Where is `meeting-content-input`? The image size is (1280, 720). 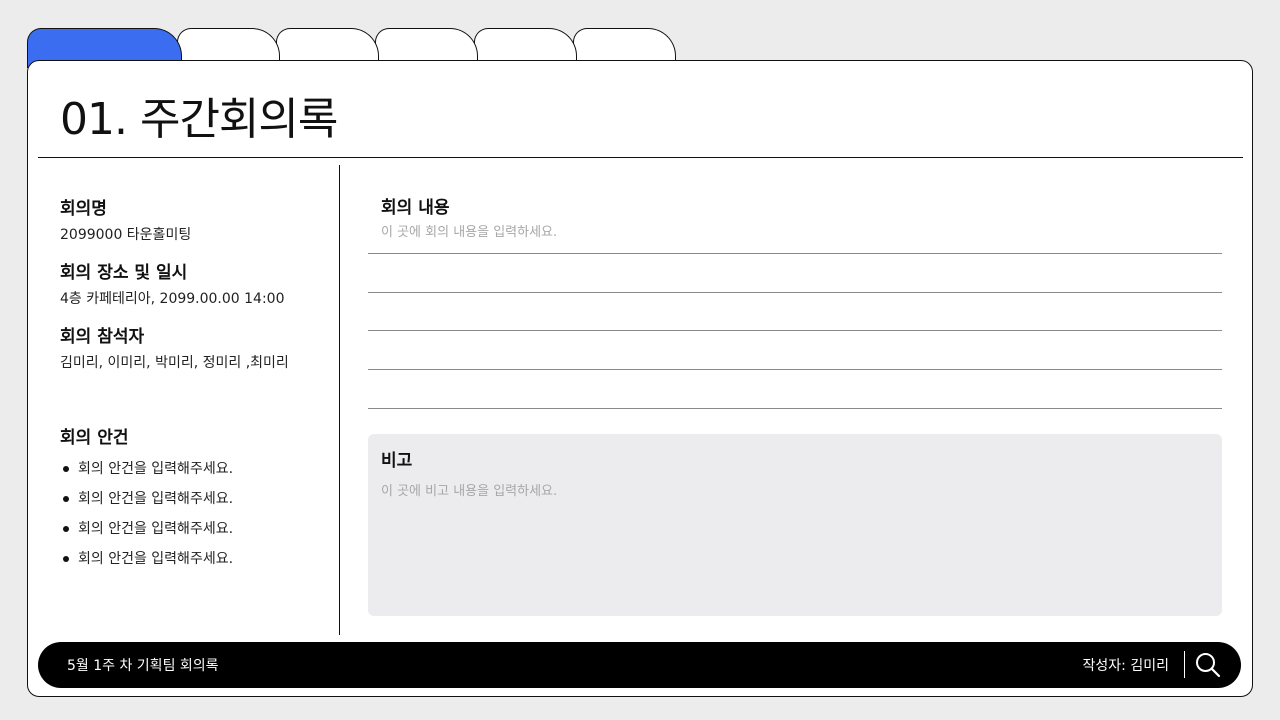 meeting-content-input is located at coordinates (731, 232).